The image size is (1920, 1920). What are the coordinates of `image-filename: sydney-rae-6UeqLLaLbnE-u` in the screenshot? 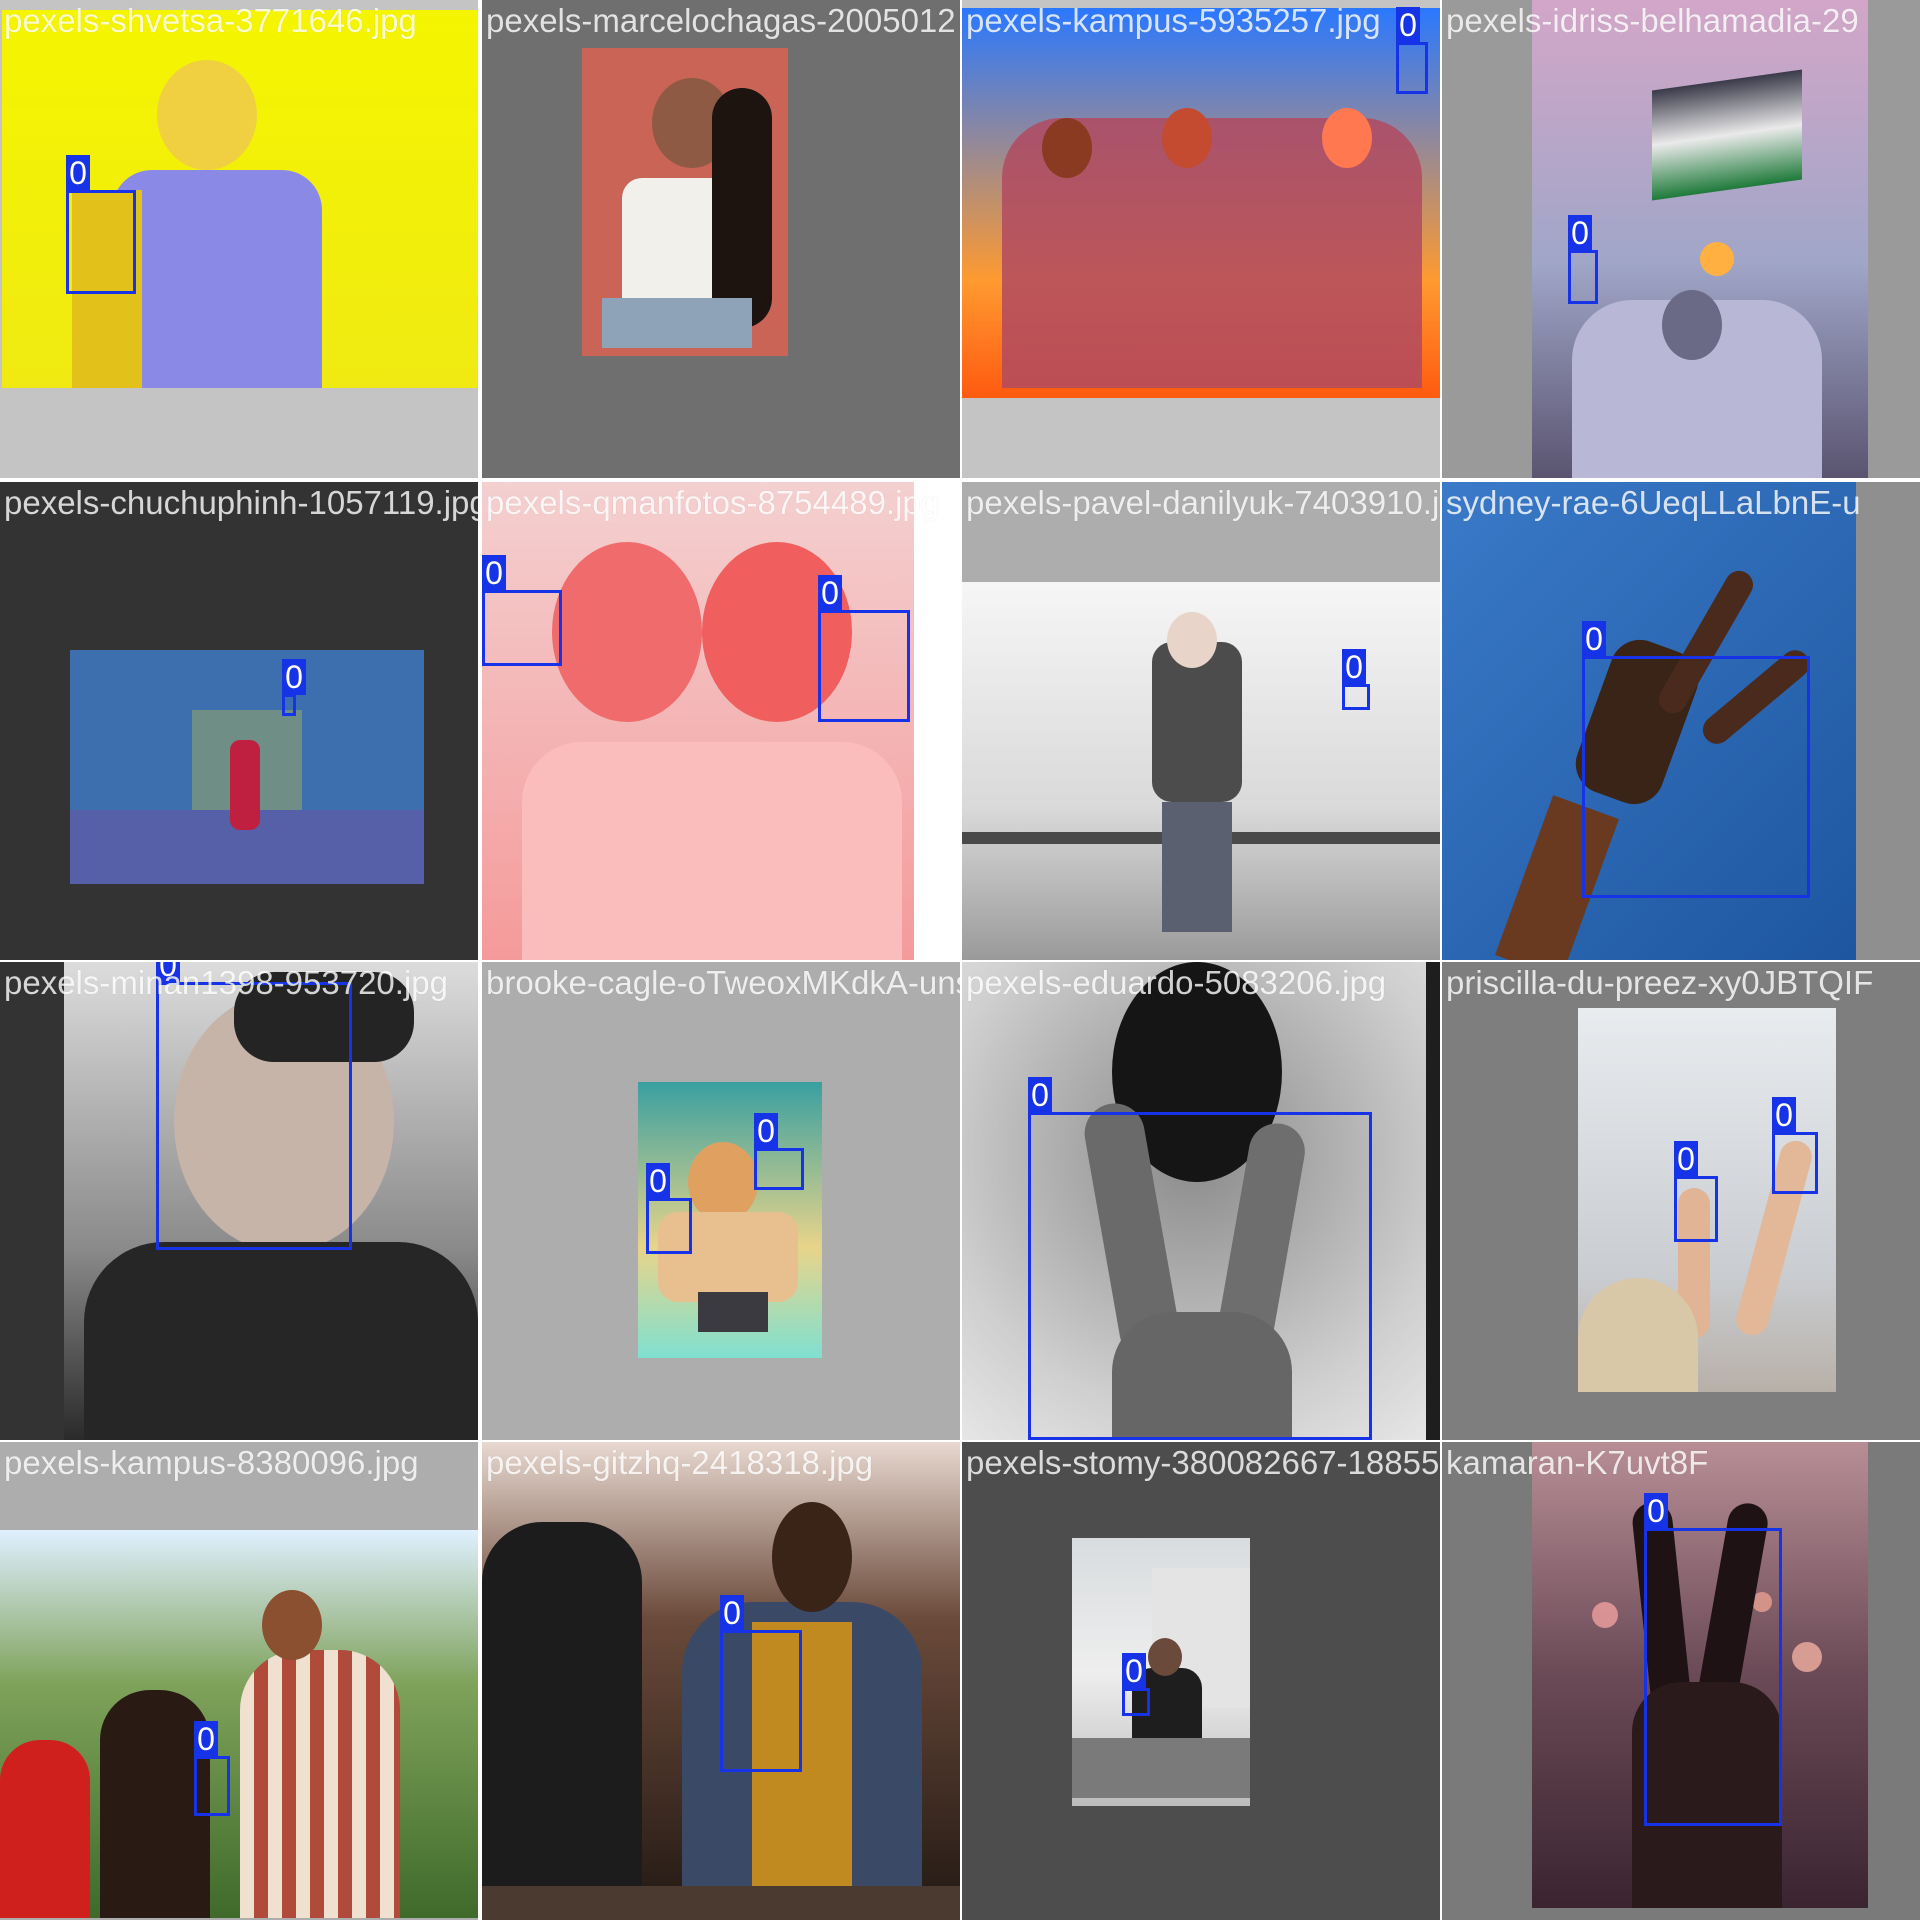 It's located at (1653, 502).